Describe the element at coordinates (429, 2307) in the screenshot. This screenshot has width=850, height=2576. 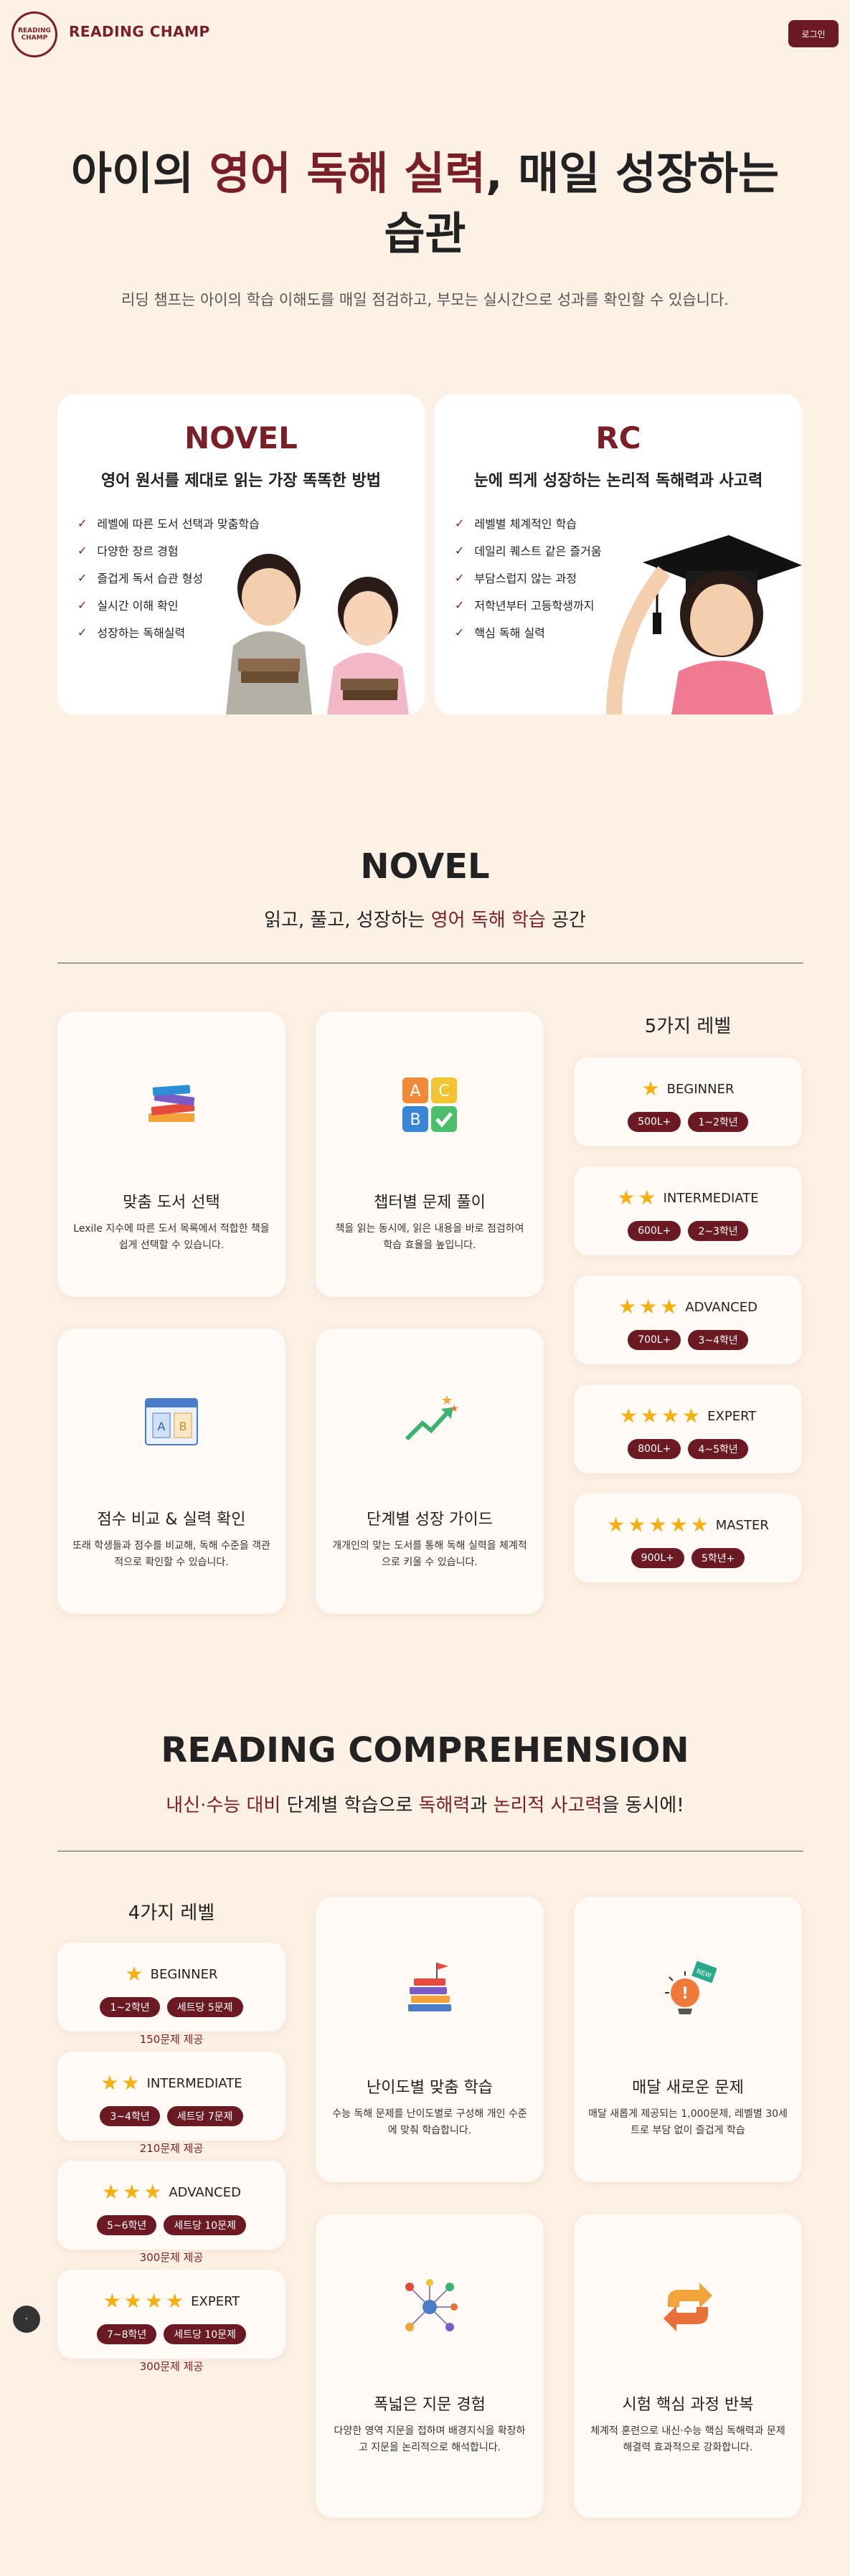
I see `network-icon` at that location.